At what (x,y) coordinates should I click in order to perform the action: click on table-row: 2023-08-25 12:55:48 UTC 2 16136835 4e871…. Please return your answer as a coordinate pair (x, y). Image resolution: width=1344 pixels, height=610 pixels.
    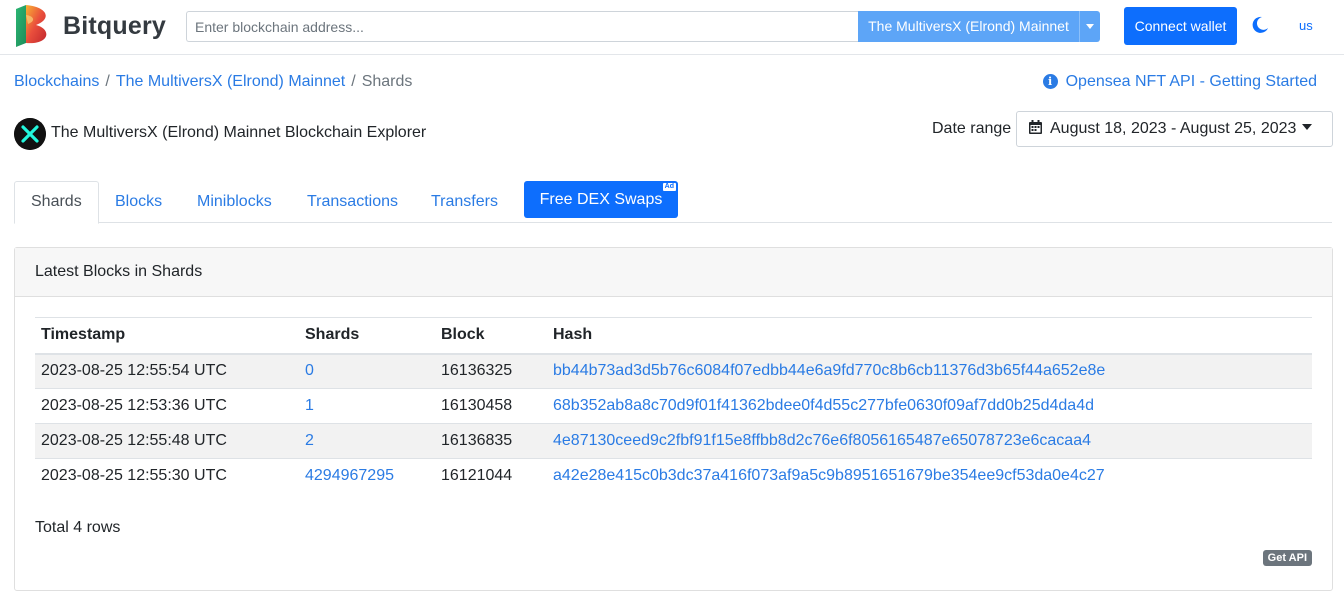
    Looking at the image, I should click on (673, 441).